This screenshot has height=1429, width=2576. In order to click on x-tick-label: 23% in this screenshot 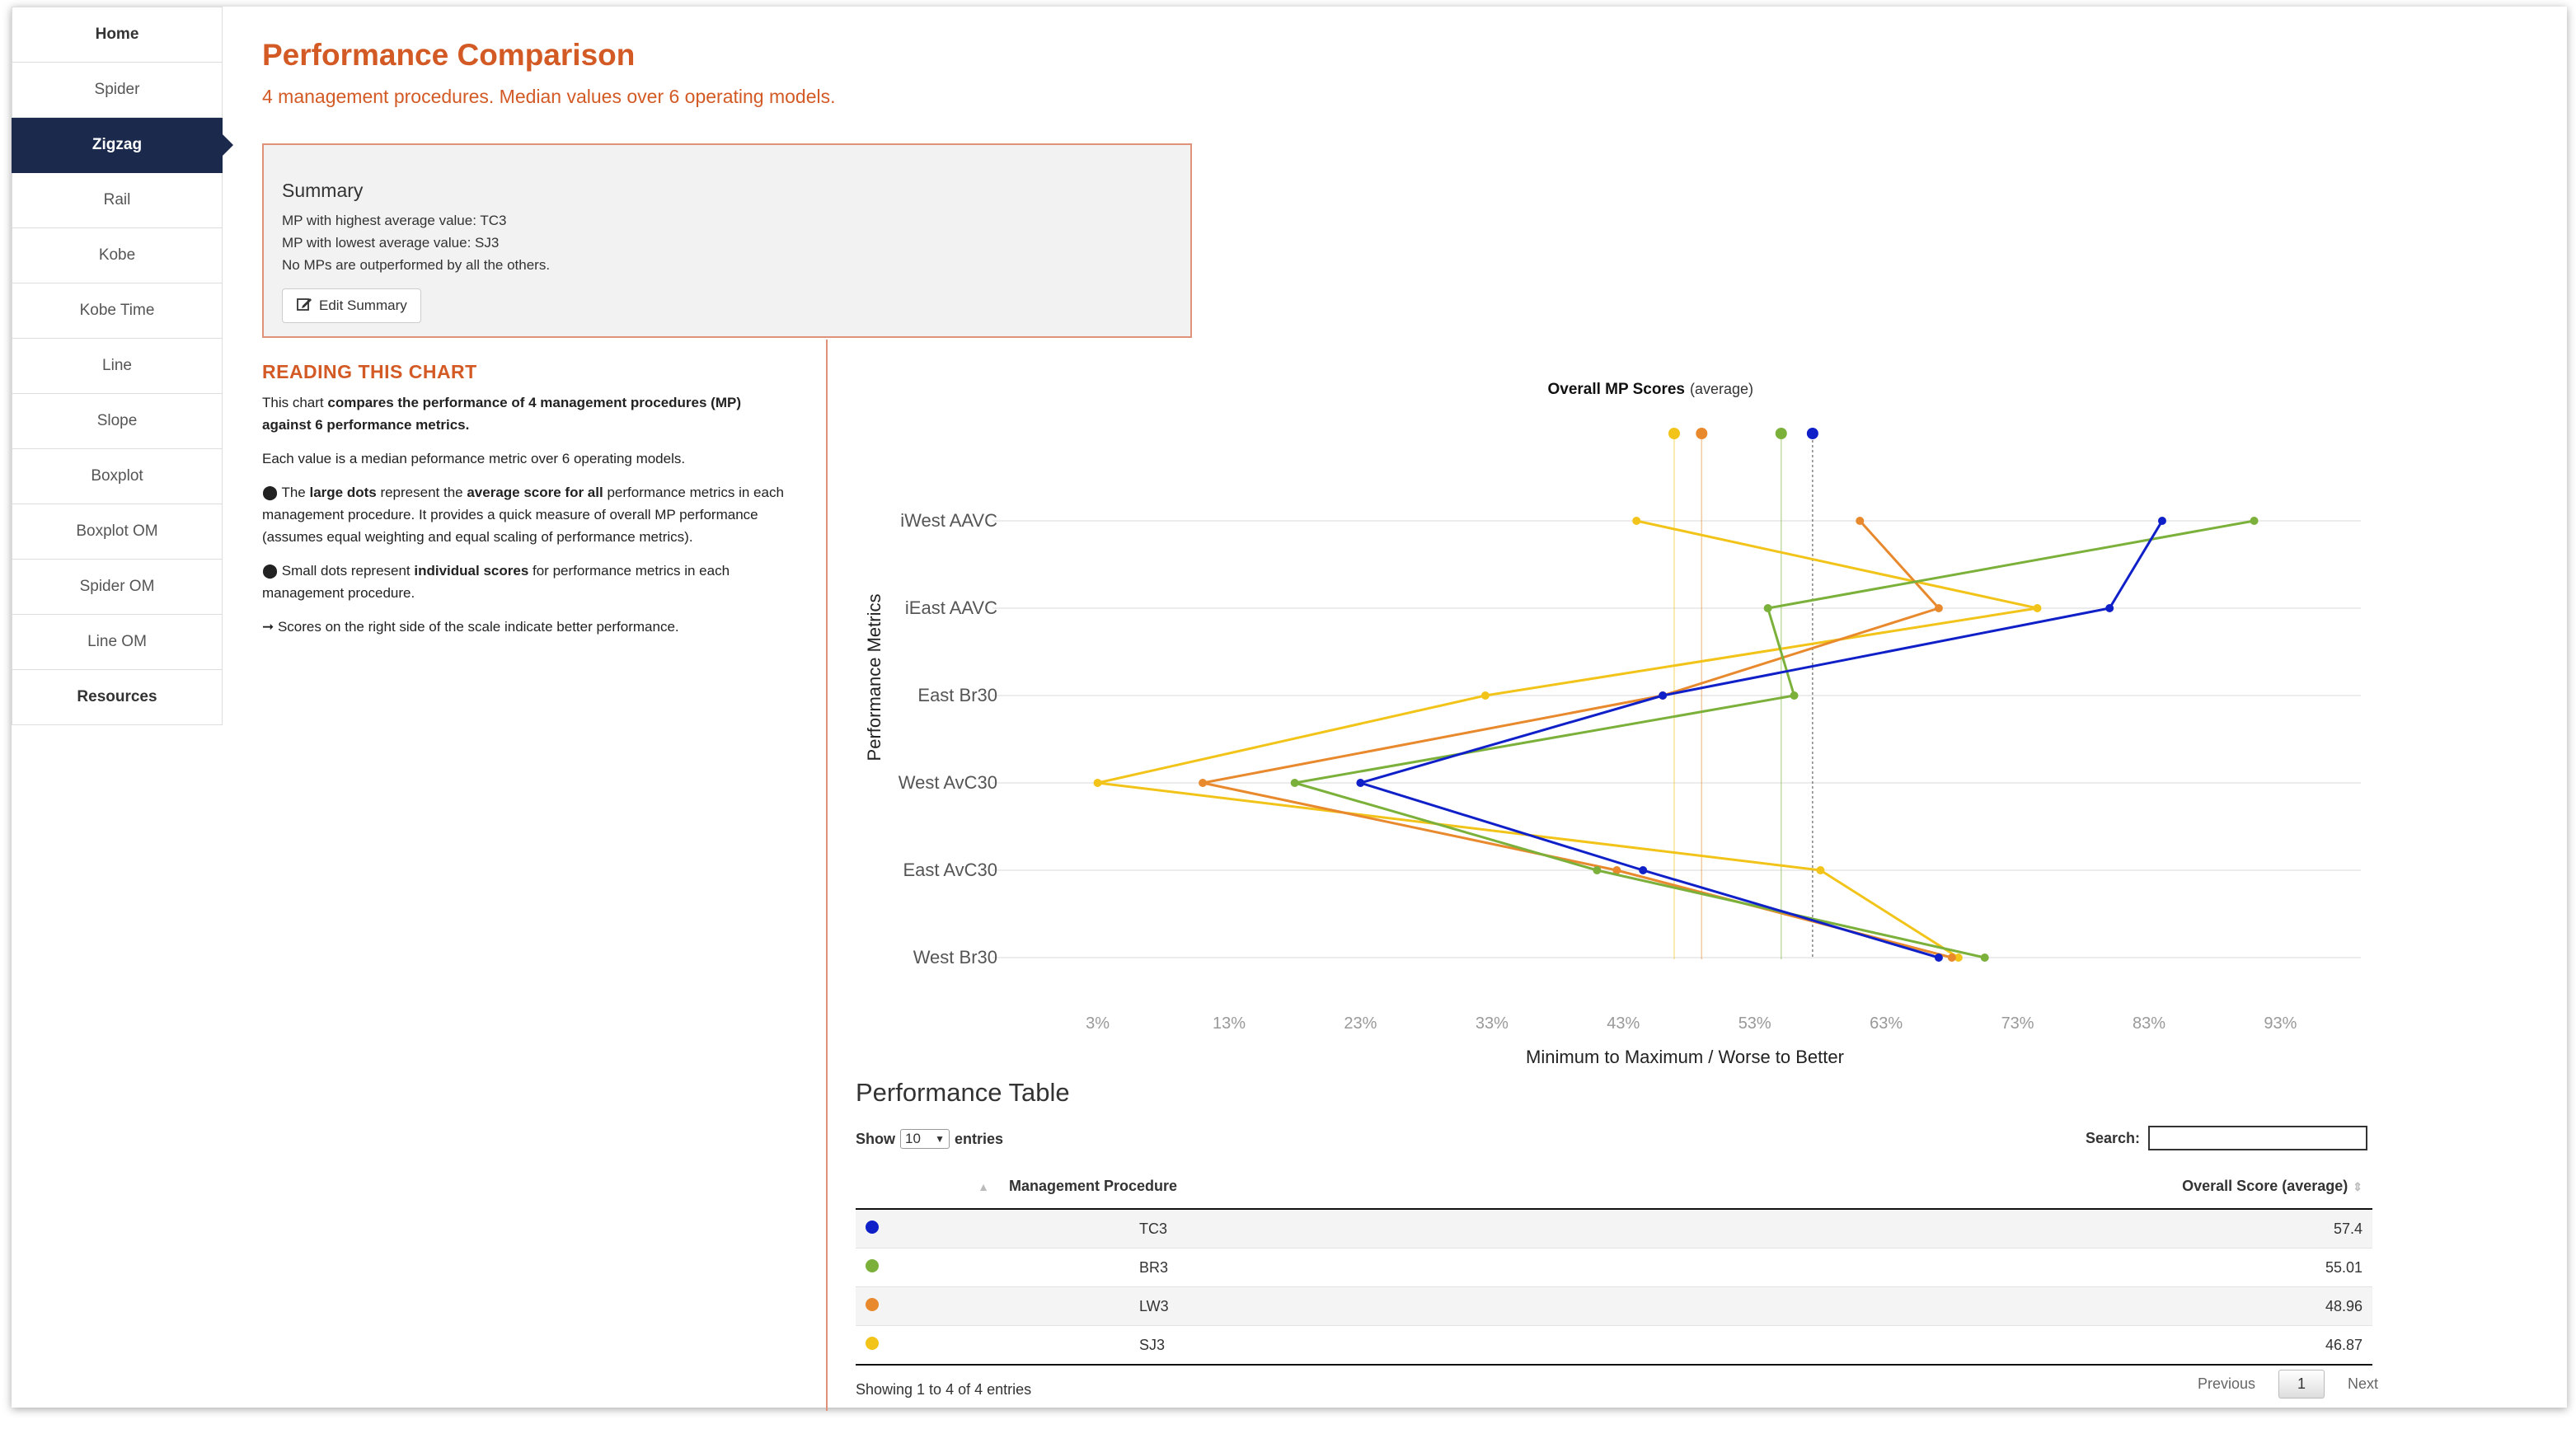, I will do `click(1360, 1023)`.